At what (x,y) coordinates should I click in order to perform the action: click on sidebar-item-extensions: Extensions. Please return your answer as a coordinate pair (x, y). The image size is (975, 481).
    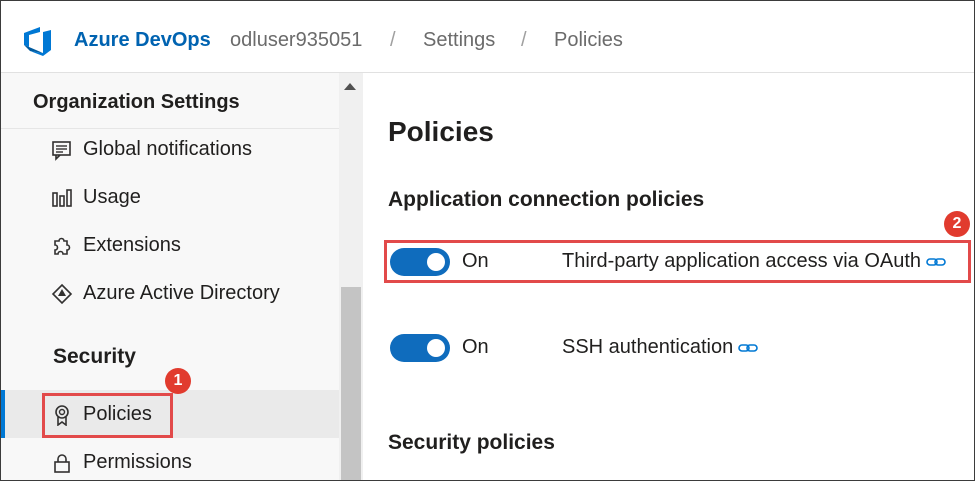
    Looking at the image, I should click on (170, 245).